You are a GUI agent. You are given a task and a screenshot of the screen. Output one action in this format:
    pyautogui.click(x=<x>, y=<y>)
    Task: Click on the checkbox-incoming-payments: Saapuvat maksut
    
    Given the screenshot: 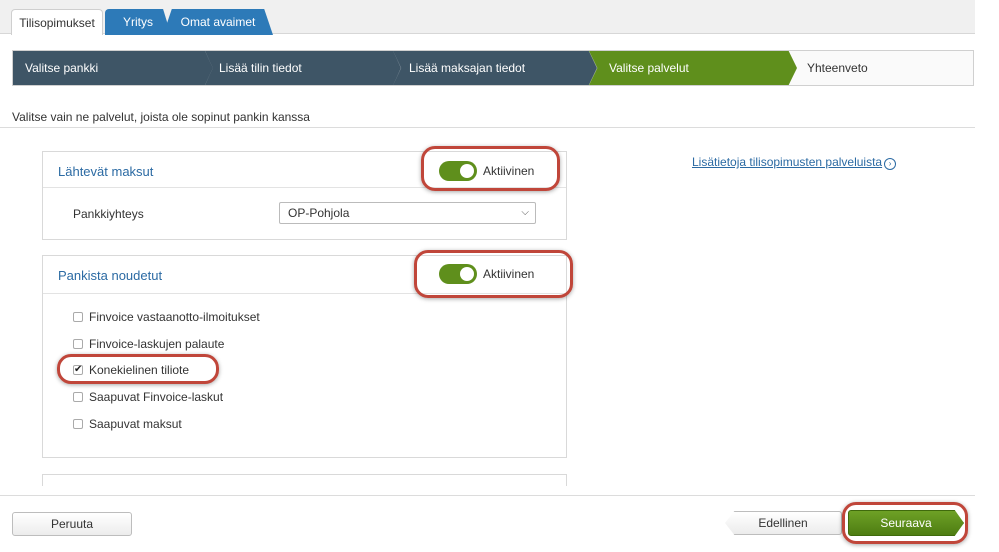 What is the action you would take?
    pyautogui.click(x=127, y=424)
    